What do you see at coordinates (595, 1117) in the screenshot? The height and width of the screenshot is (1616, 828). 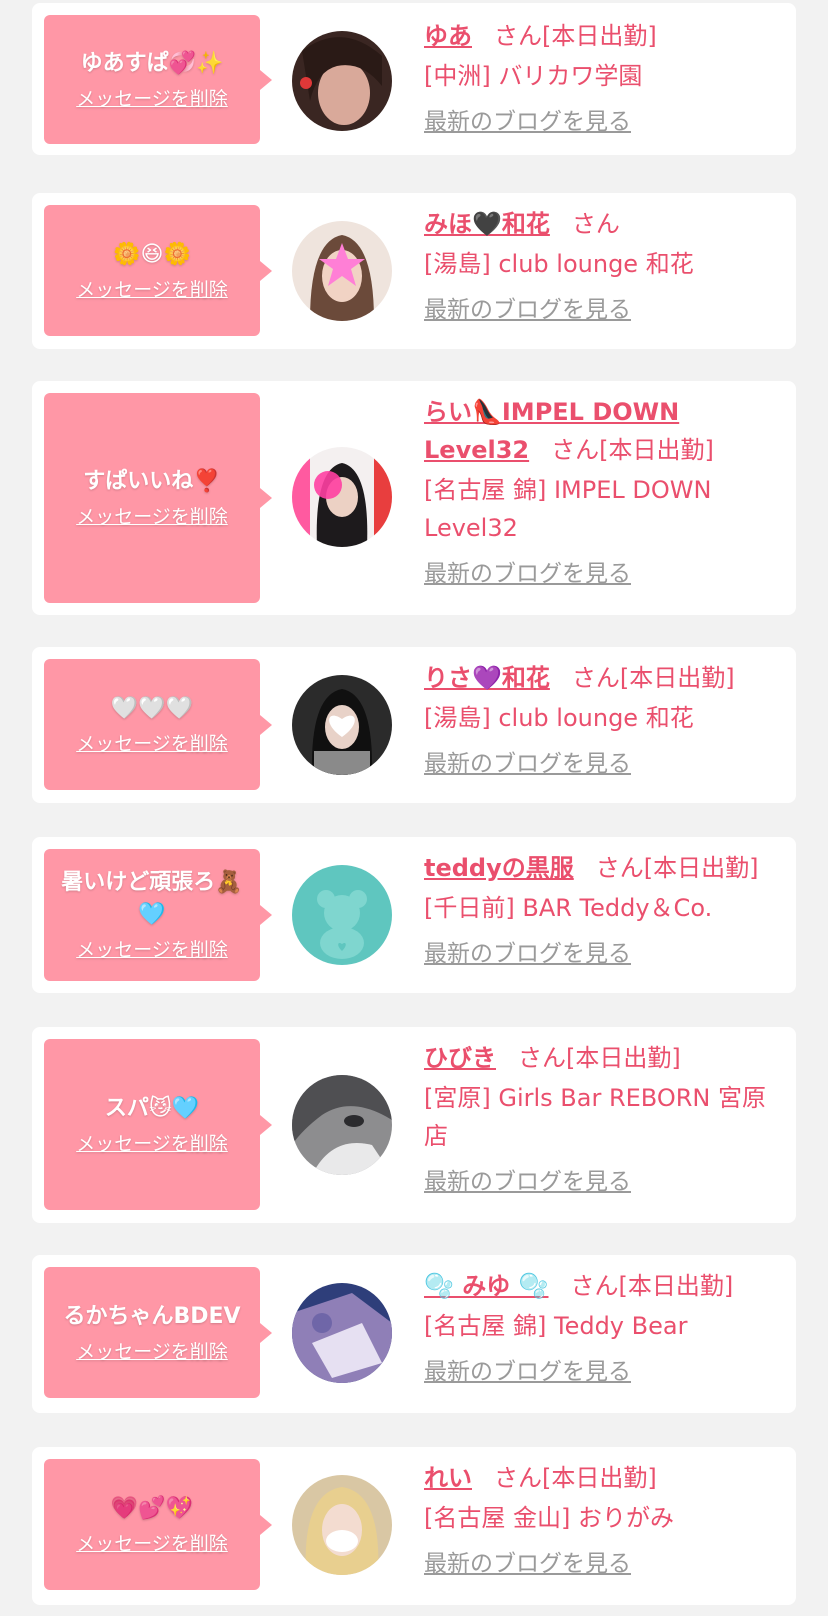 I see `shop-name: [宮原] Girls Bar REBORN 宮原店` at bounding box center [595, 1117].